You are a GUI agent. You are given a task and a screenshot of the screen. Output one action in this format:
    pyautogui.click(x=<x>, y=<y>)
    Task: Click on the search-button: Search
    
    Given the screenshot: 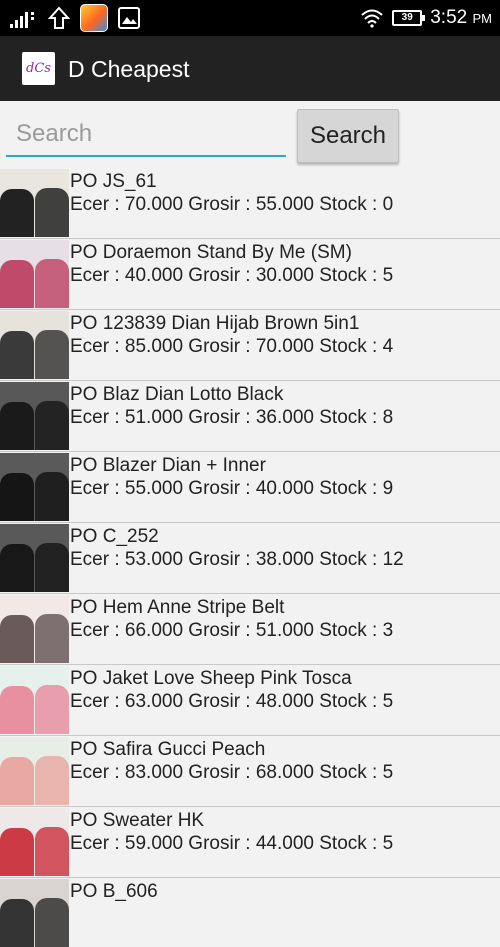 What is the action you would take?
    pyautogui.click(x=348, y=136)
    